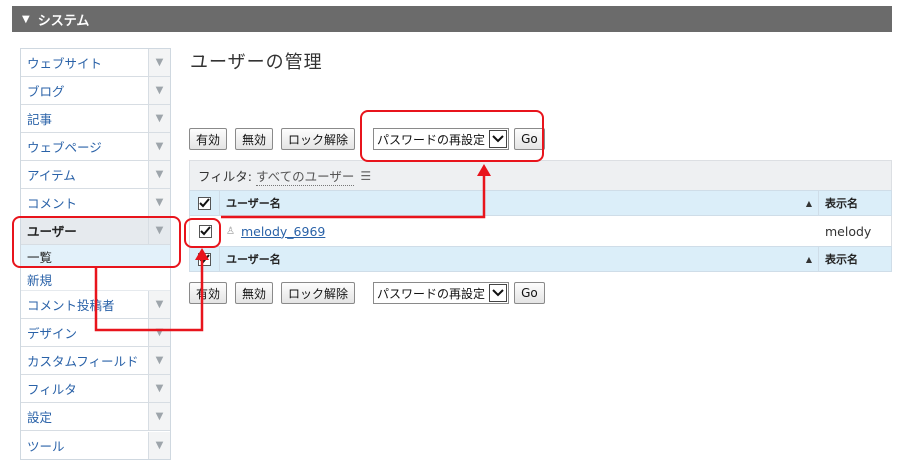 The image size is (900, 467). What do you see at coordinates (26, 19) in the screenshot?
I see `collapse-triangle-icon: ▼` at bounding box center [26, 19].